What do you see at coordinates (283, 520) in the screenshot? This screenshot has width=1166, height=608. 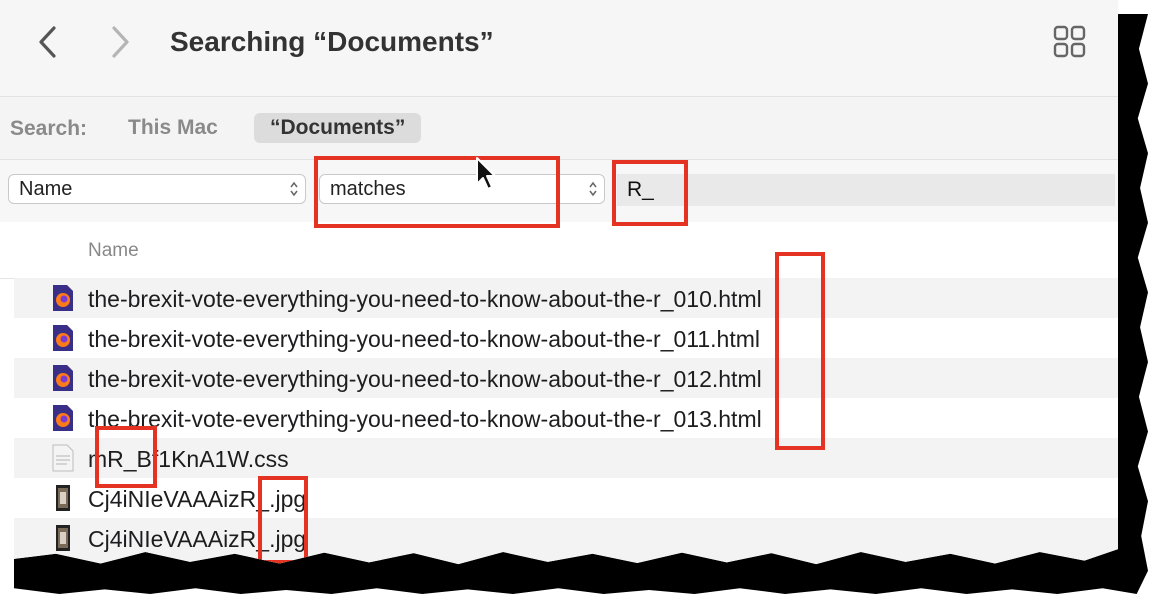 I see `highlight-box-r-underscore-jpg` at bounding box center [283, 520].